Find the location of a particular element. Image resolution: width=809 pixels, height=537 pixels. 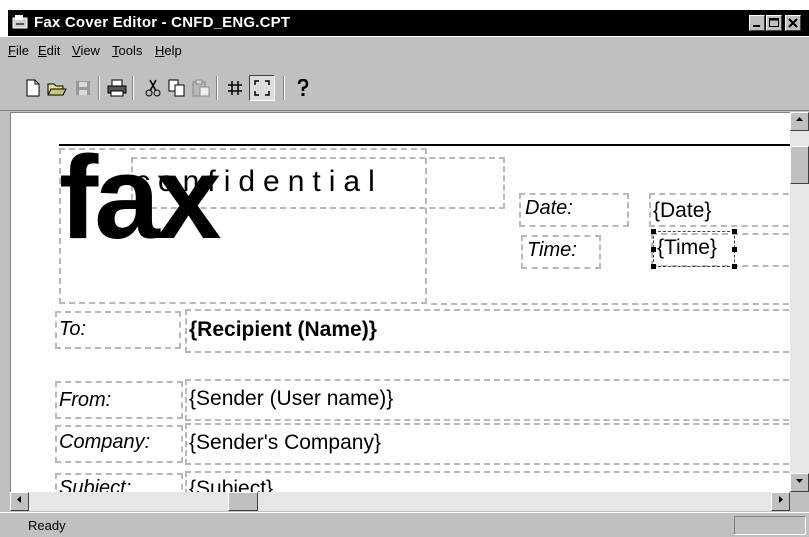

grid-icon is located at coordinates (235, 88).